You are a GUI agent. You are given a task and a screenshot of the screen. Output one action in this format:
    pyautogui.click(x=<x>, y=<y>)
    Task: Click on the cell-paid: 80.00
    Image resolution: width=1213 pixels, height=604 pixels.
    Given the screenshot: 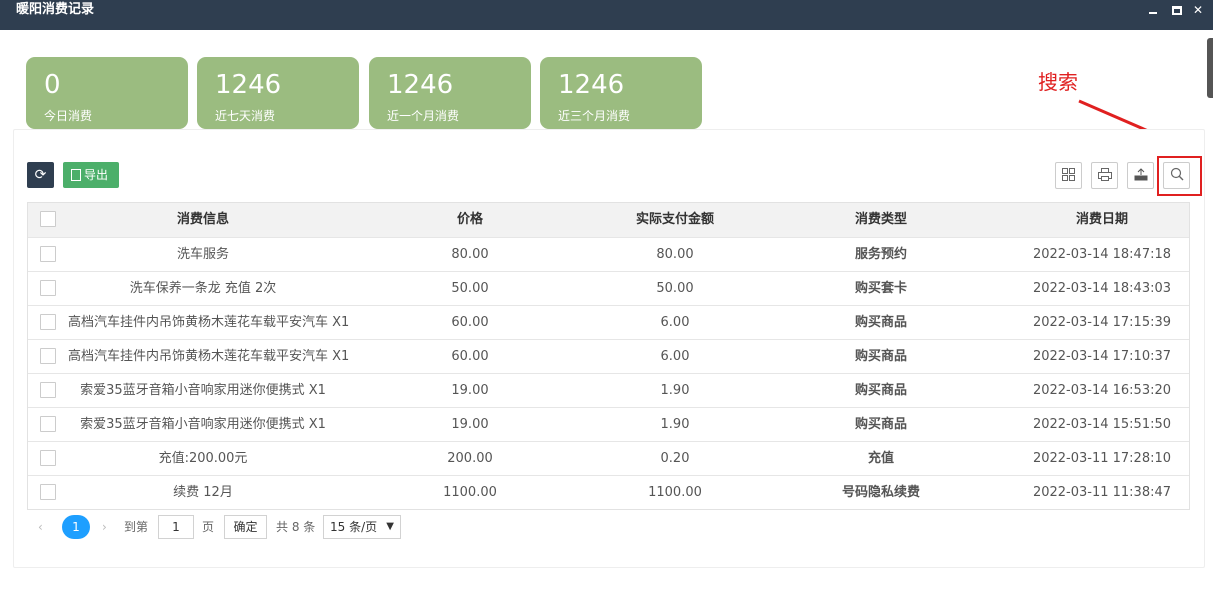 What is the action you would take?
    pyautogui.click(x=675, y=254)
    